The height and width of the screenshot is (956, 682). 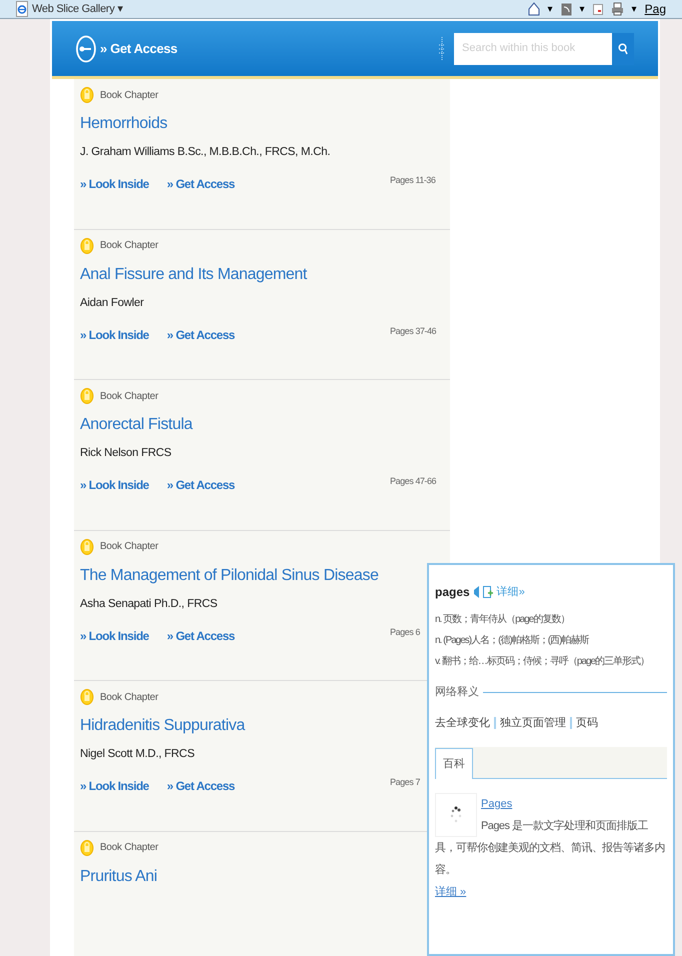 I want to click on key-icon, so click(x=86, y=48).